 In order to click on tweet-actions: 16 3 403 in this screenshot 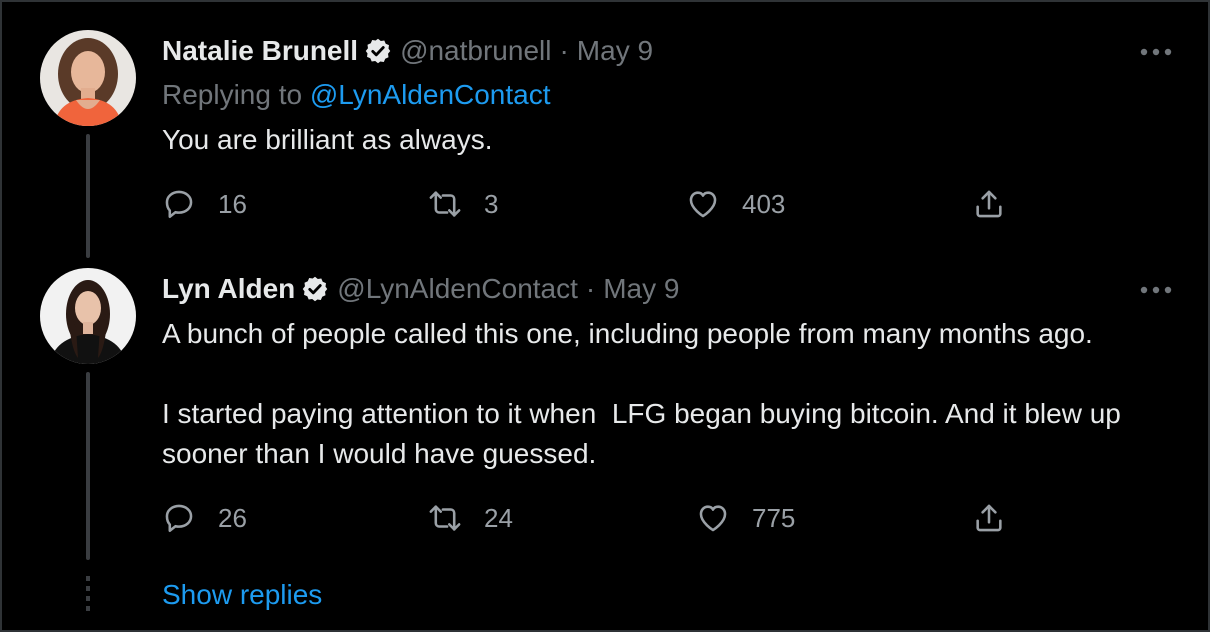, I will do `click(597, 204)`.